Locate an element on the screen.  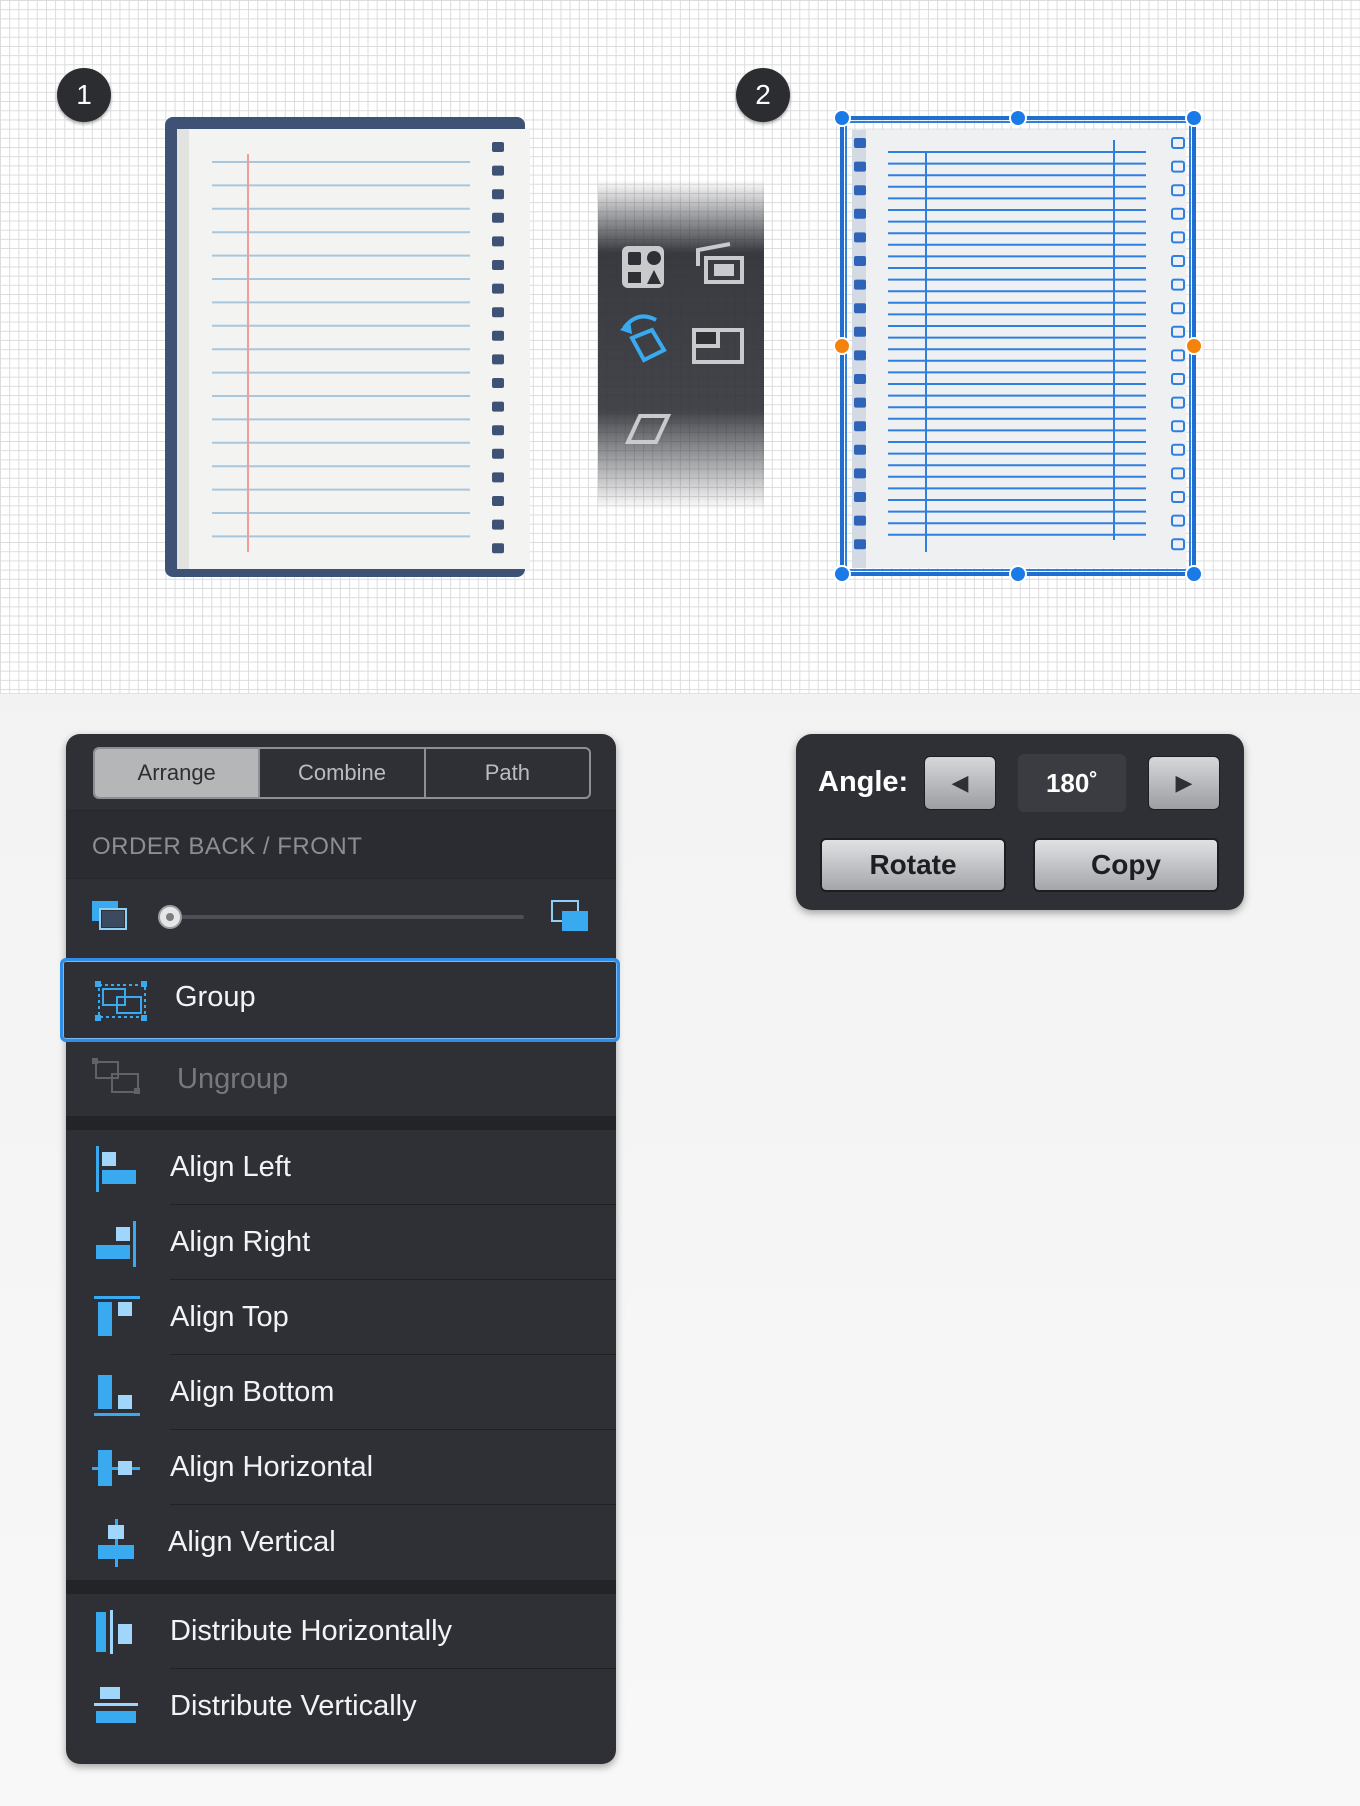
align-vertical-icon is located at coordinates (116, 1543).